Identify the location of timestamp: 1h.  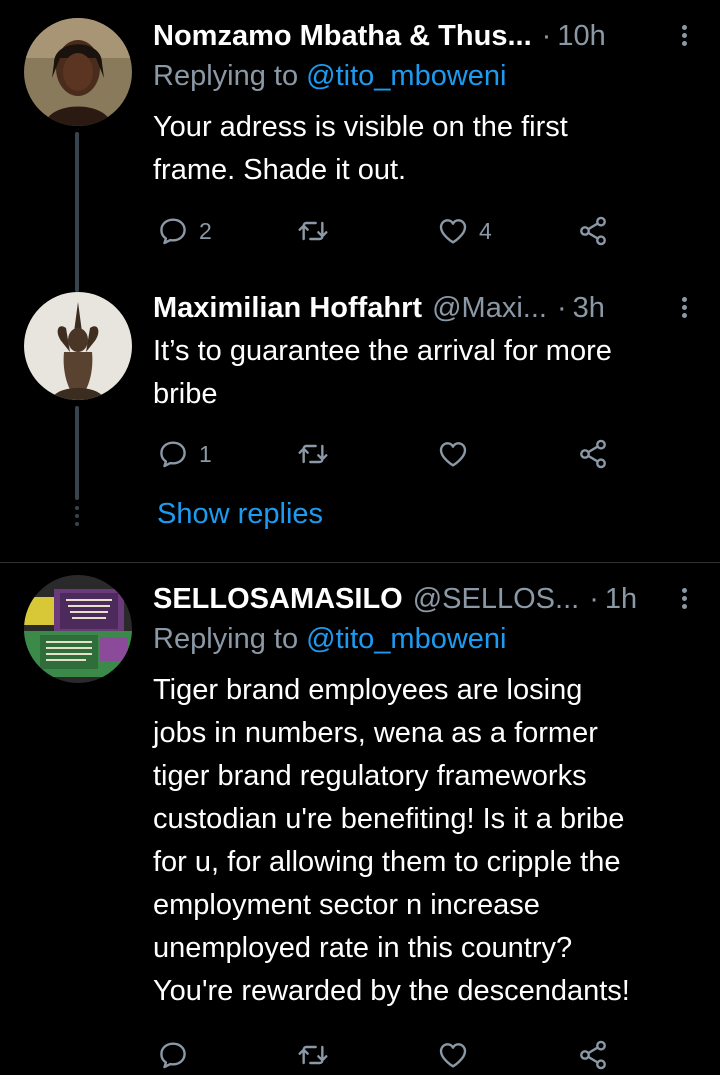
(621, 599).